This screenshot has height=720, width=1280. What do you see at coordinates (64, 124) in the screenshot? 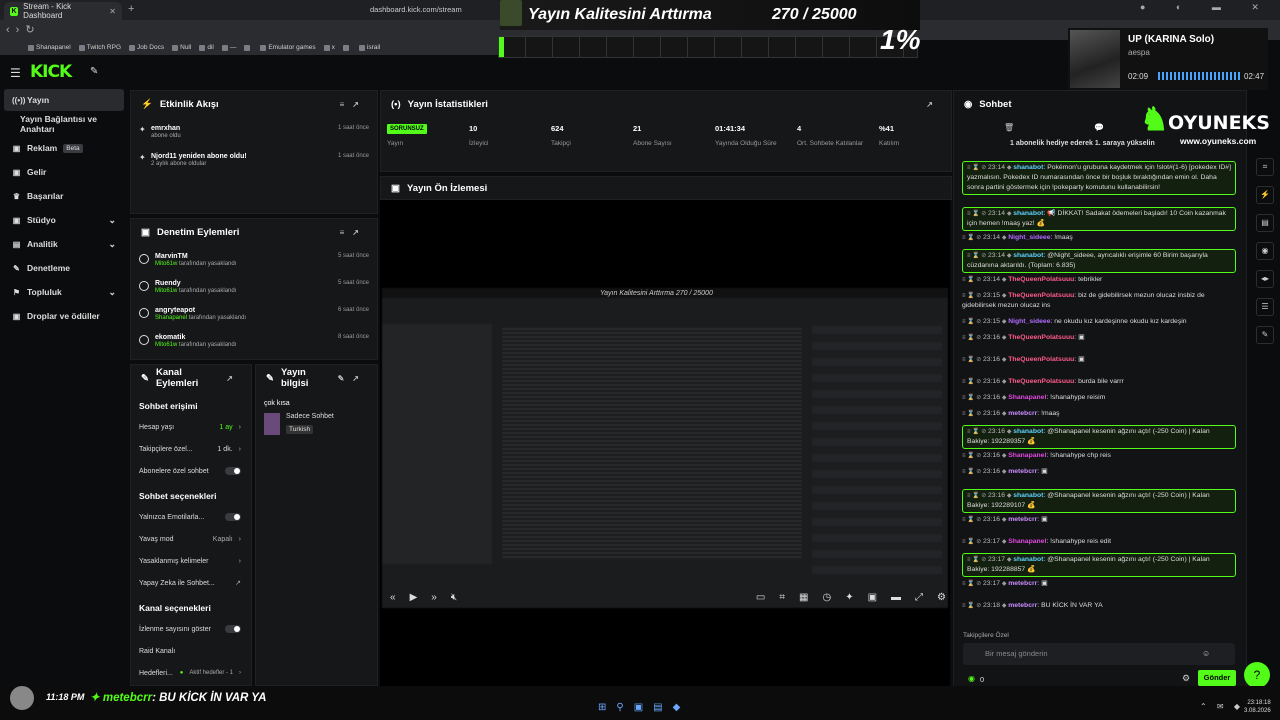
I see `sidebar-item: Yayın Bağlantısı ve Anahtarı` at bounding box center [64, 124].